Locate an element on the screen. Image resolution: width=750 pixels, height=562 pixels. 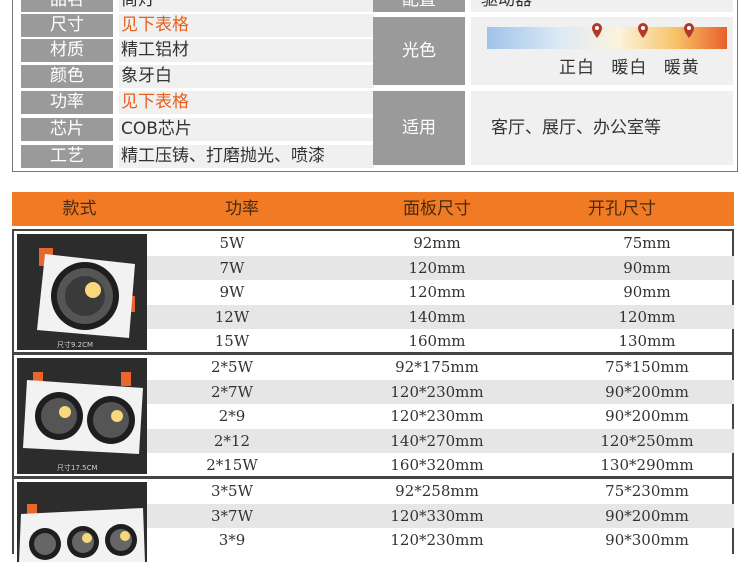
cell-power: 2*7W is located at coordinates (231, 391).